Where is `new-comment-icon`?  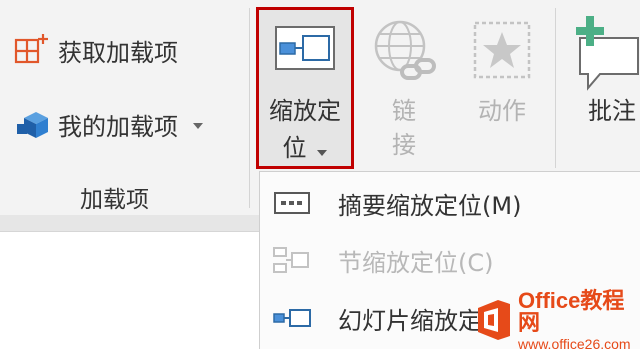
new-comment-icon is located at coordinates (608, 54).